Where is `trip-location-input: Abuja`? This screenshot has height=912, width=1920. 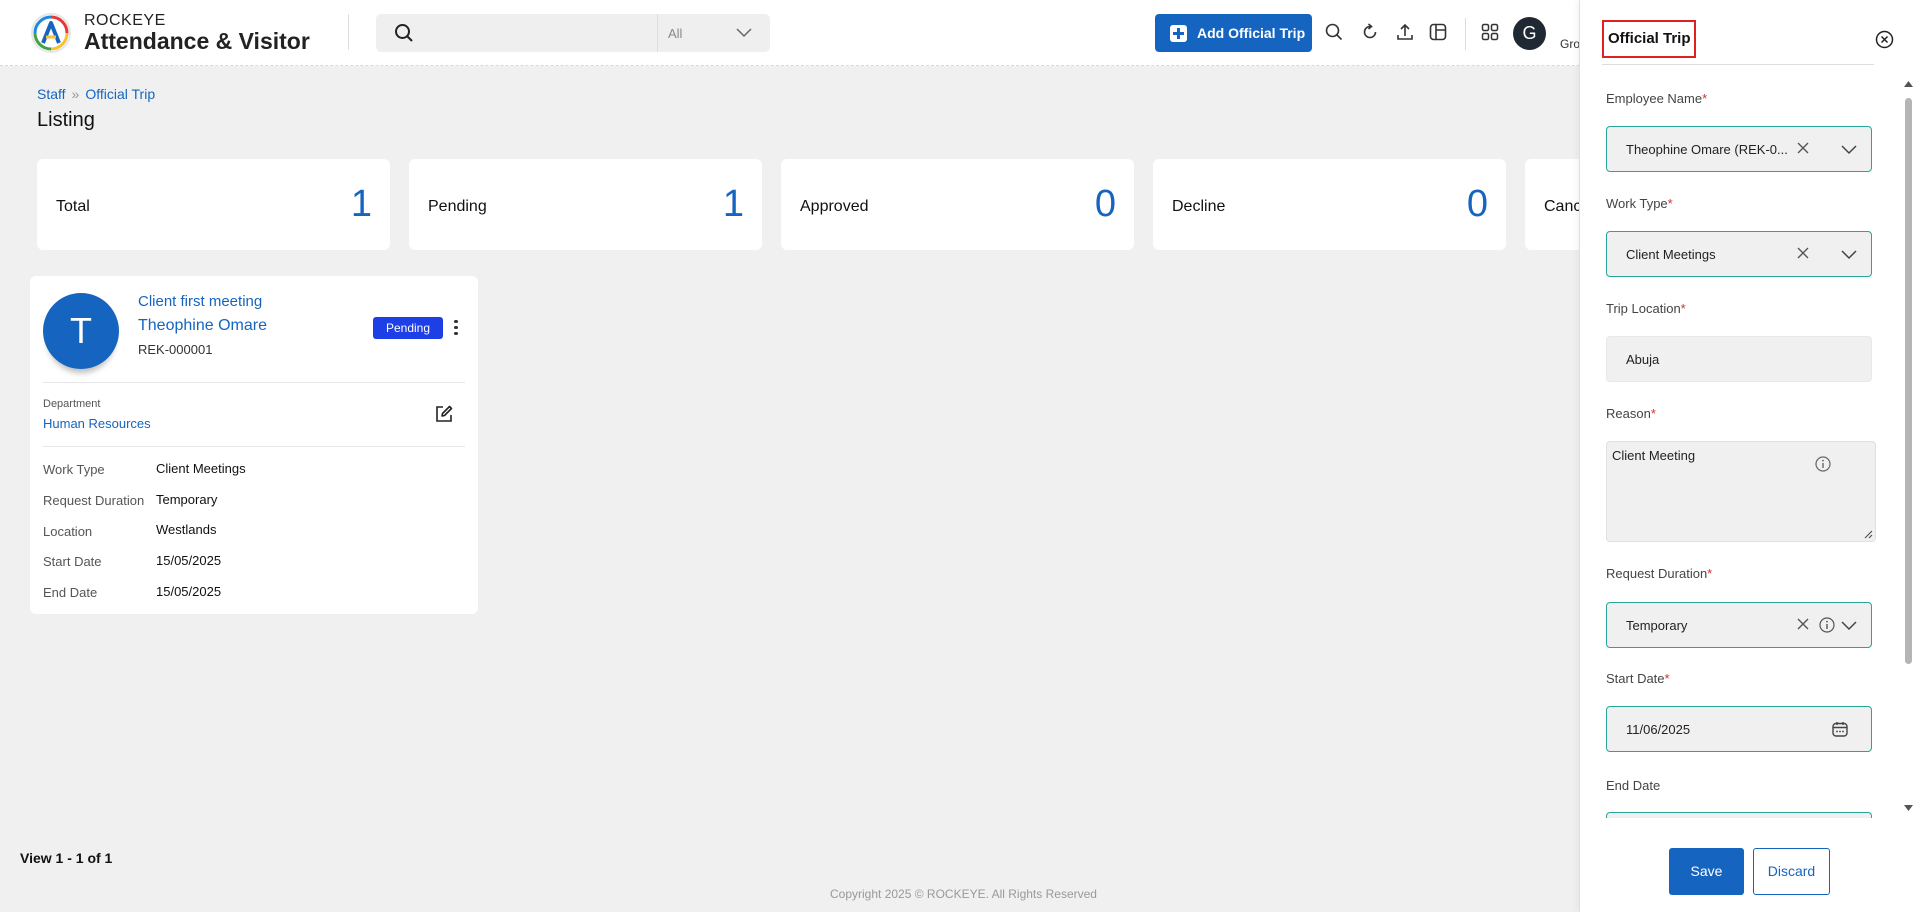 trip-location-input: Abuja is located at coordinates (1739, 359).